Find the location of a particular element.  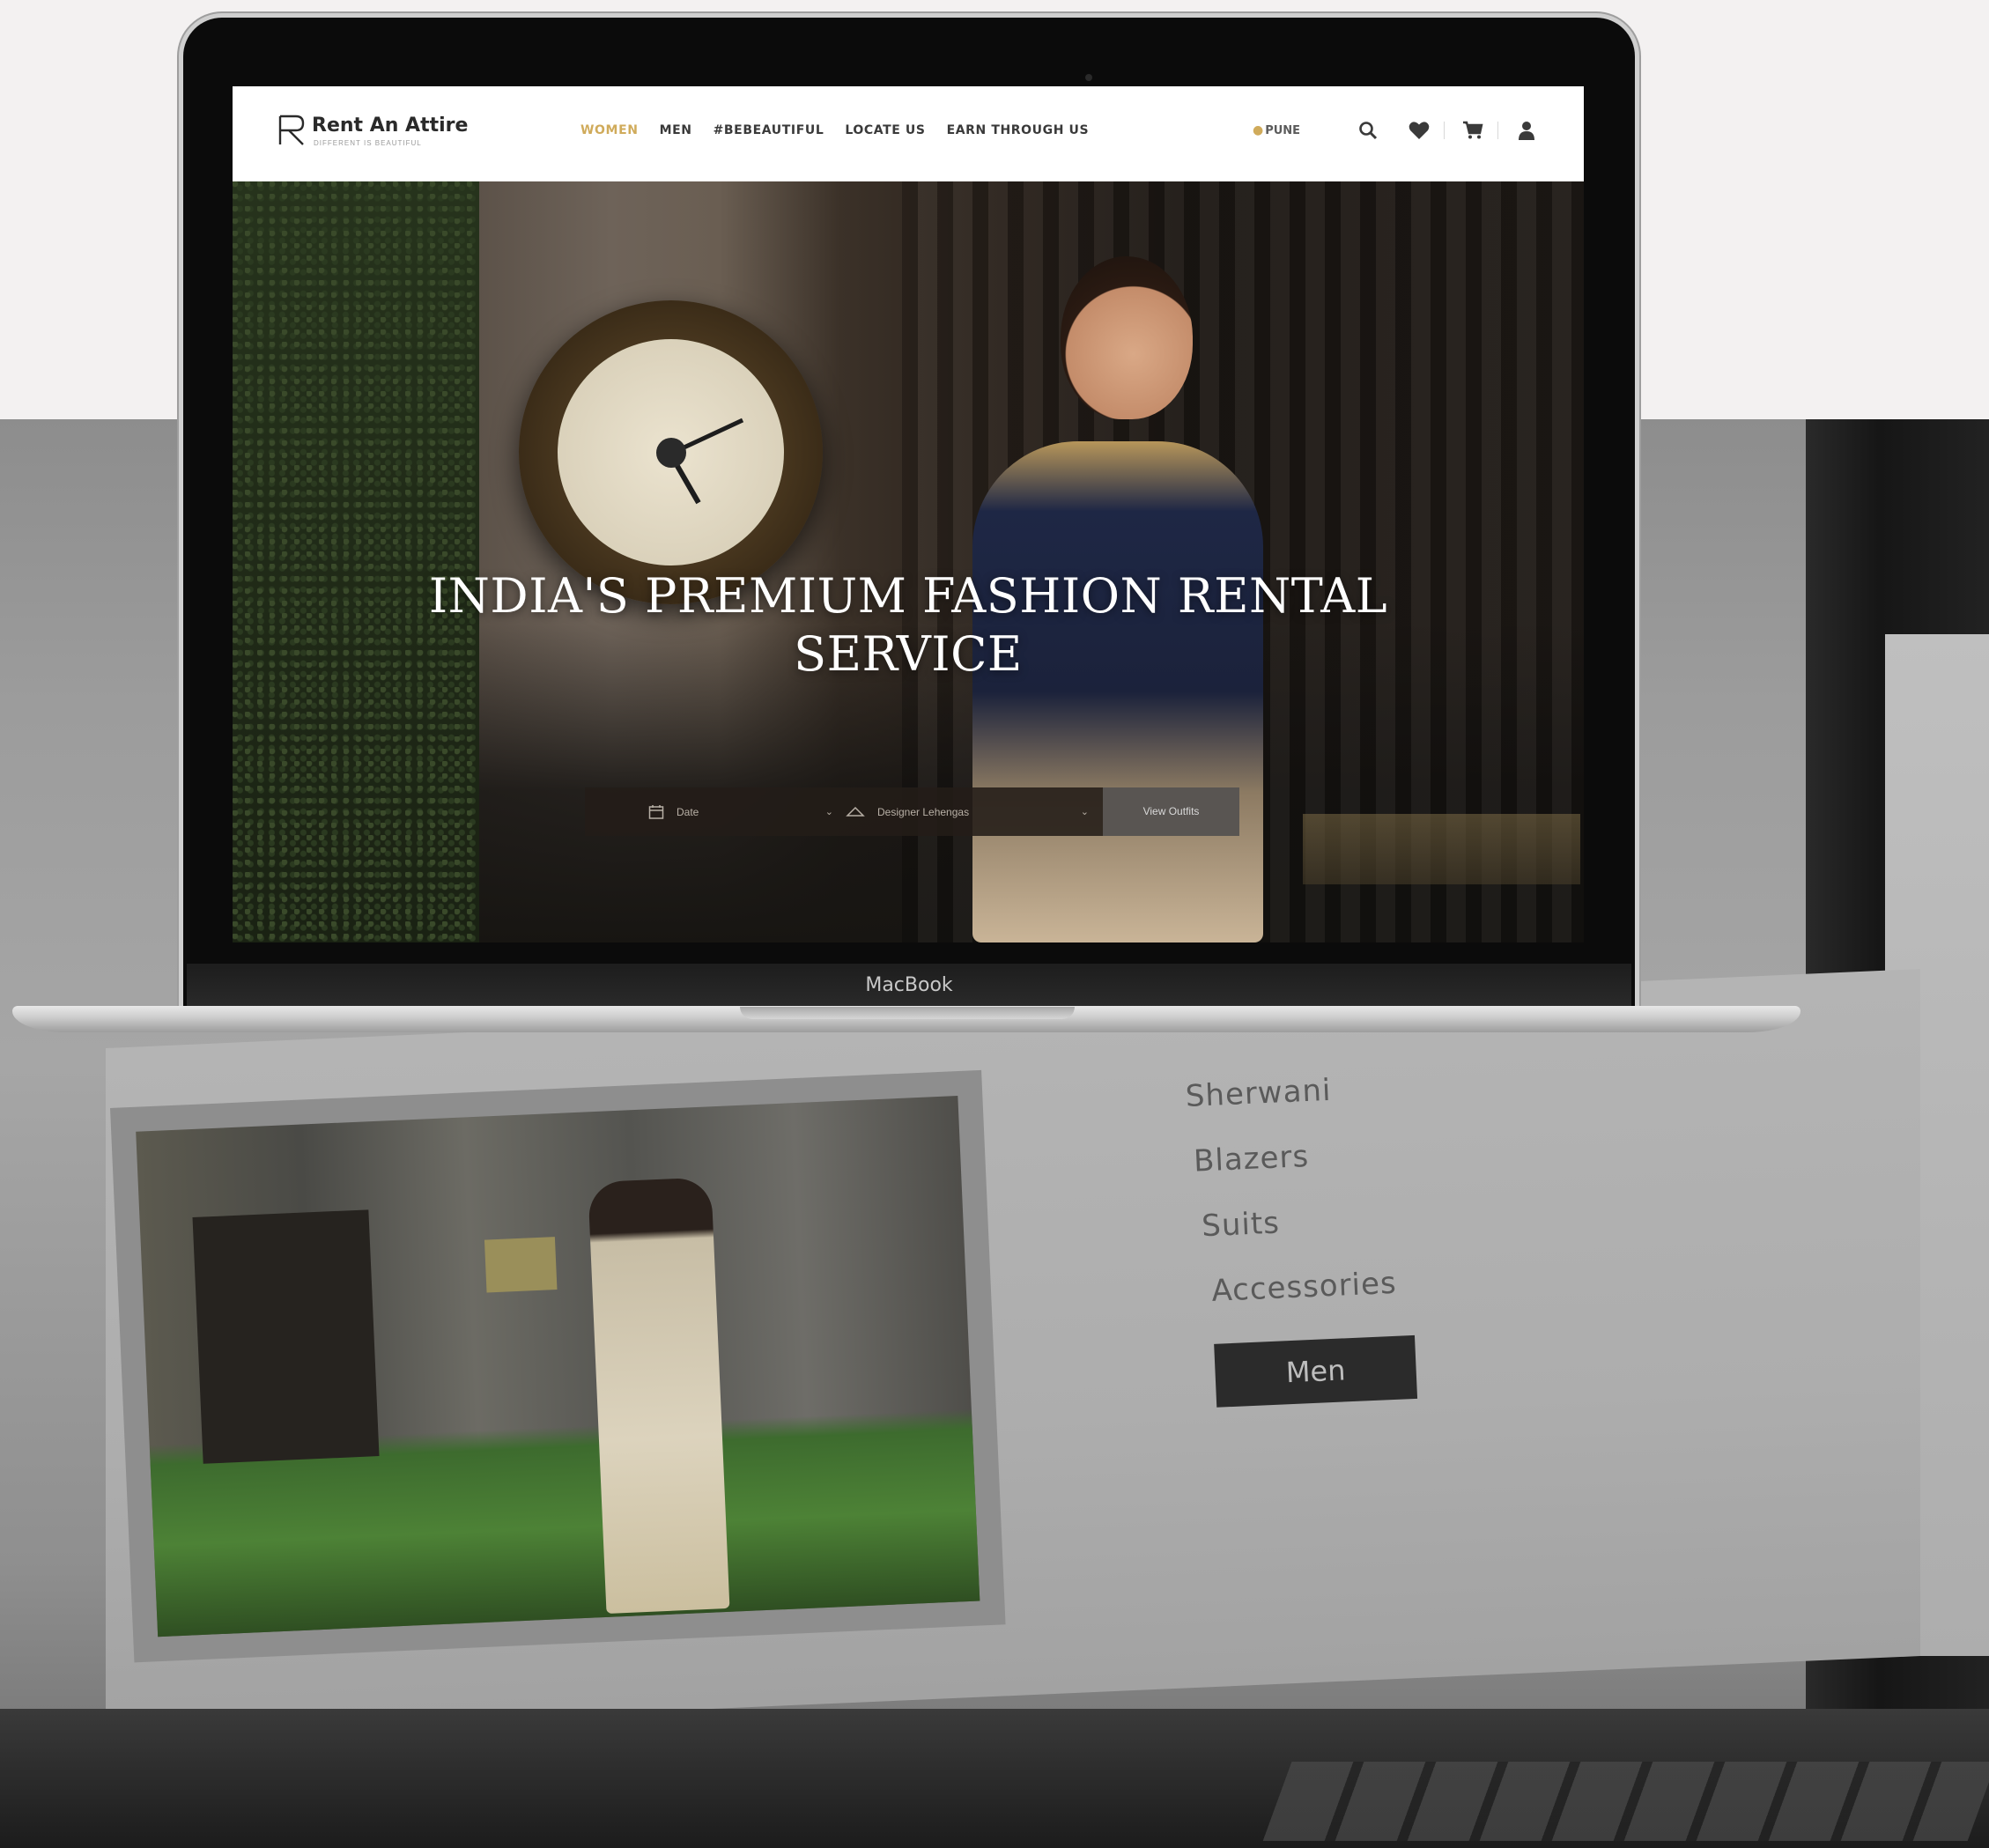

photo-window is located at coordinates (521, 1265).